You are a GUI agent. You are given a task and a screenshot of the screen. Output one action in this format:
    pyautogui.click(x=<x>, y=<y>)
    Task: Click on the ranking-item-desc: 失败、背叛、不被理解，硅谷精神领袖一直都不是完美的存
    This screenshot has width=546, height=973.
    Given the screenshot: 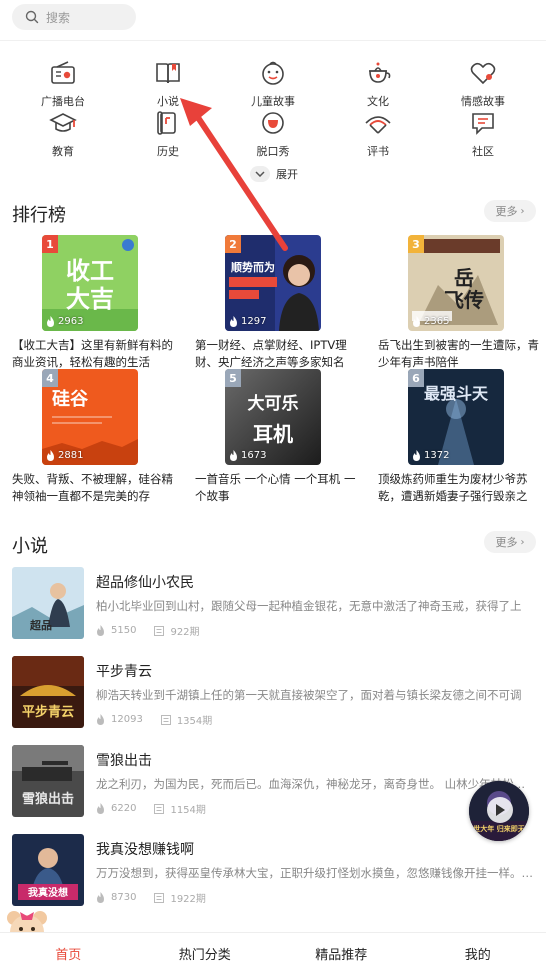 What is the action you would take?
    pyautogui.click(x=94, y=488)
    